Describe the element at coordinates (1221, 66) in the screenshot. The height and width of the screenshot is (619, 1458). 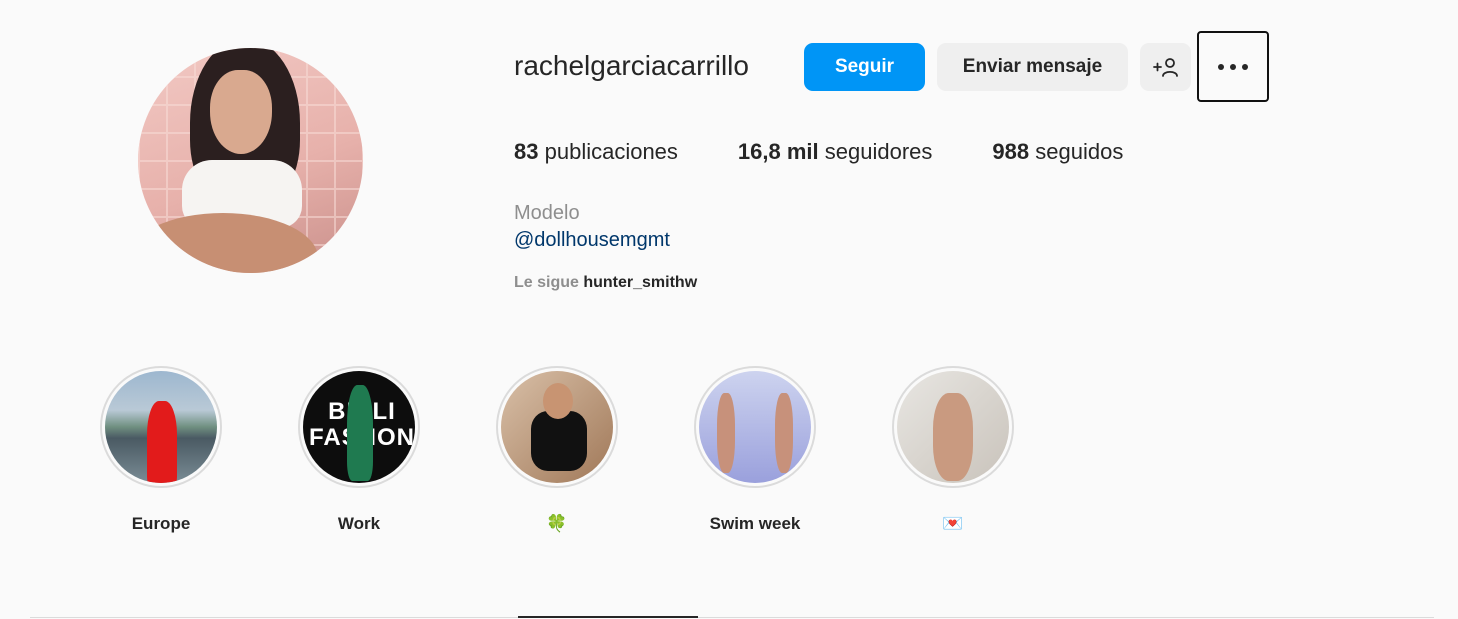
I see `more-options-icon` at that location.